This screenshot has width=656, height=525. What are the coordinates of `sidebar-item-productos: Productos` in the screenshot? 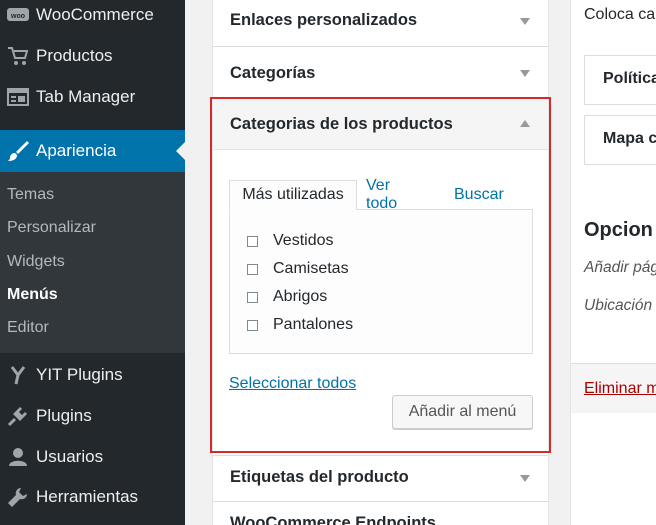 It's located at (92, 56).